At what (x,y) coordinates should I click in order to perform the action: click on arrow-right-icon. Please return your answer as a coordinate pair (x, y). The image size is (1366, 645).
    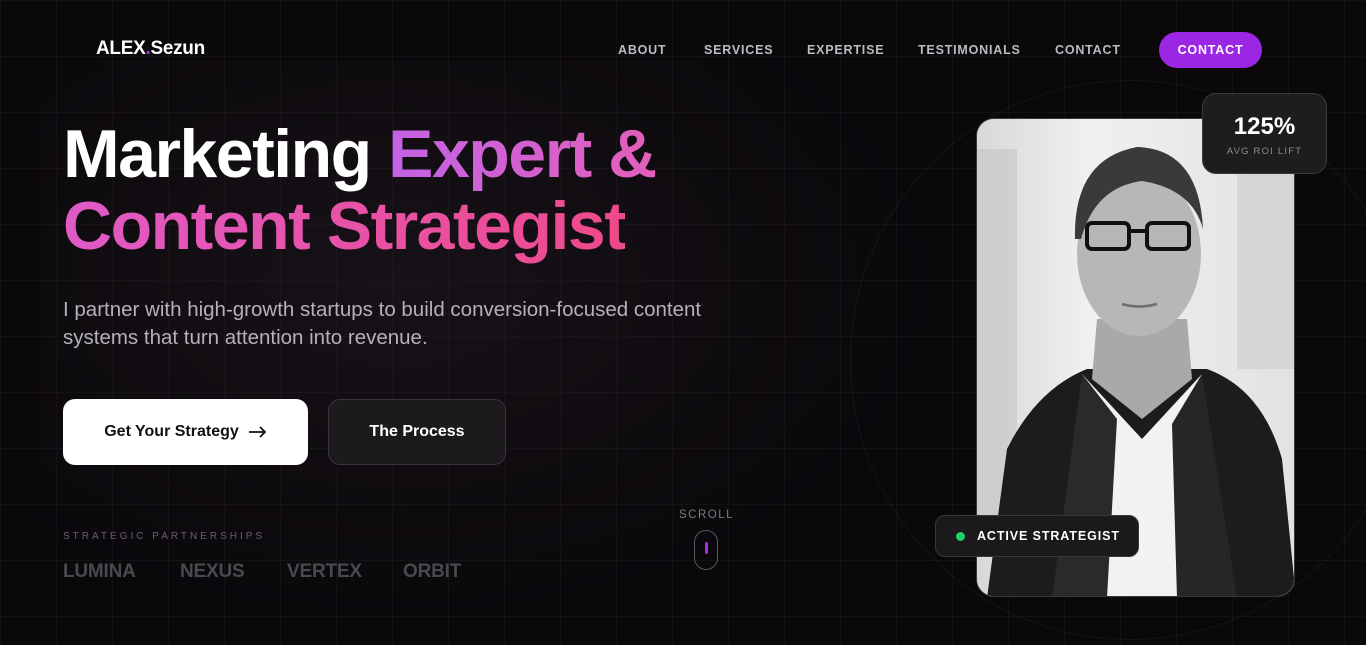
    Looking at the image, I should click on (257, 432).